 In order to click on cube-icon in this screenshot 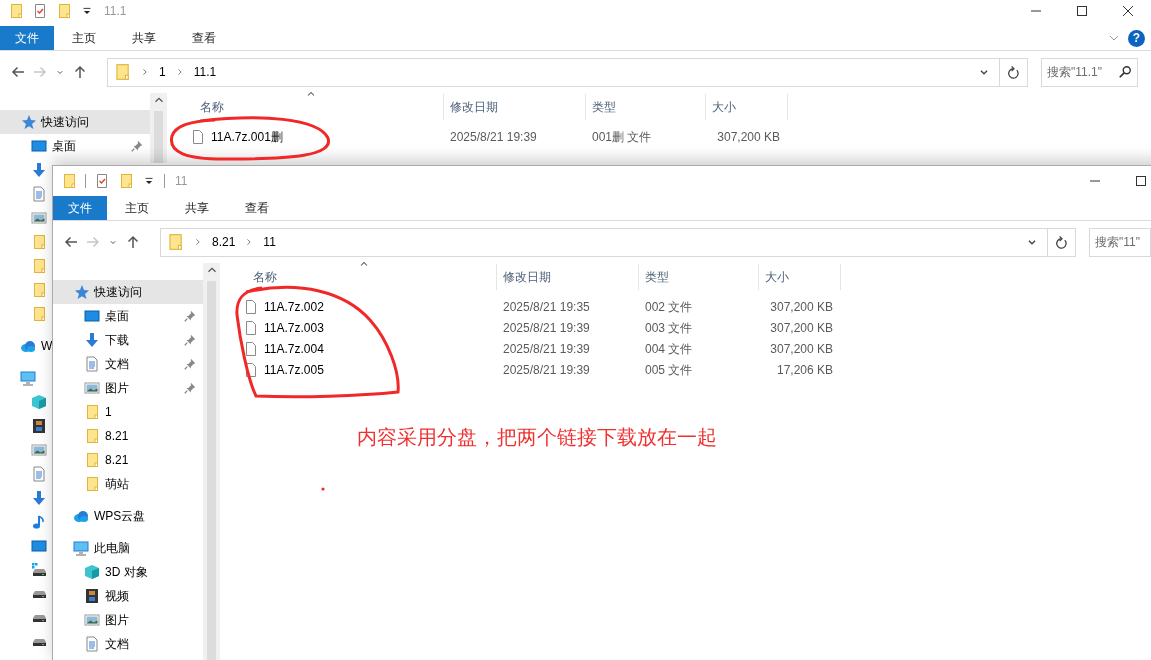, I will do `click(39, 402)`.